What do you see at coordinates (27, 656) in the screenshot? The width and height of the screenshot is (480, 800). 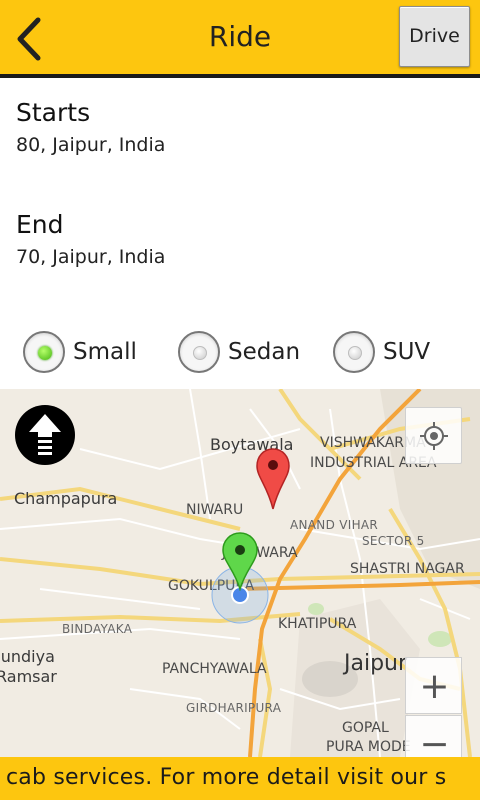 I see `map-label-jundiya: Jundiya` at bounding box center [27, 656].